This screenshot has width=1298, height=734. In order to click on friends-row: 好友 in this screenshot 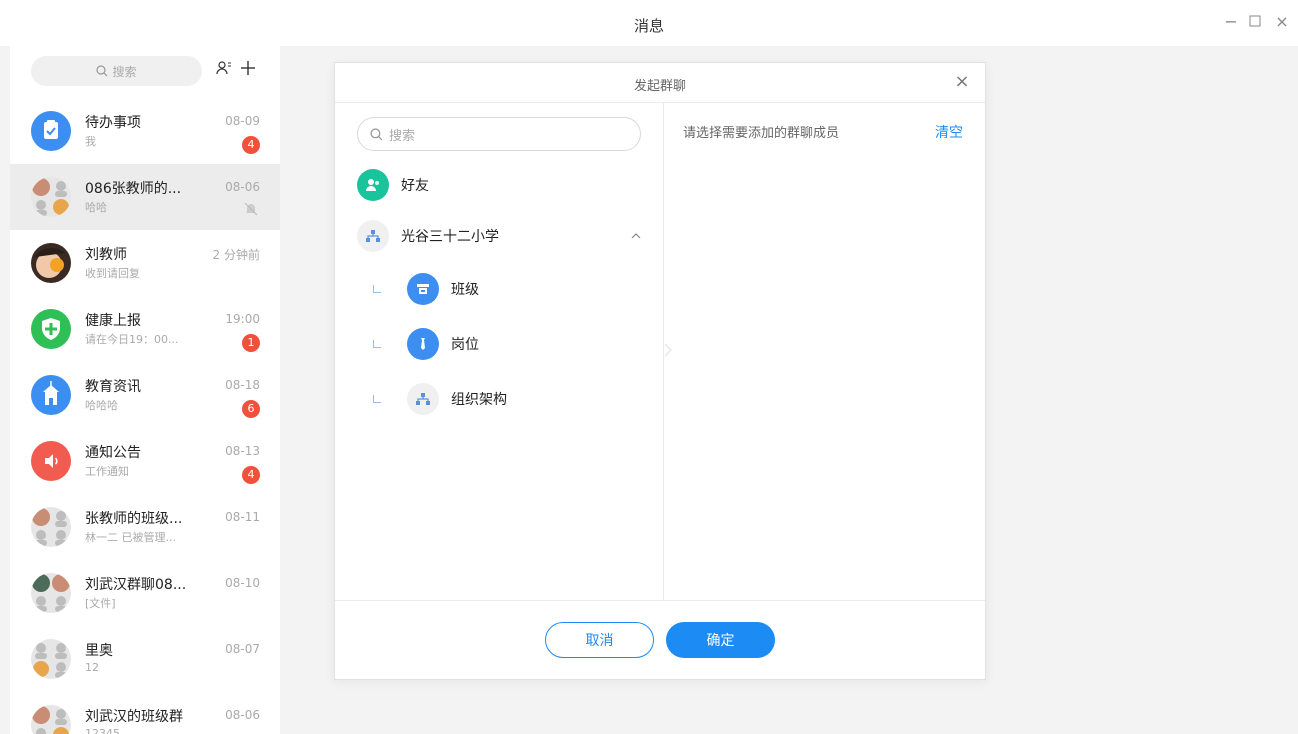, I will do `click(393, 185)`.